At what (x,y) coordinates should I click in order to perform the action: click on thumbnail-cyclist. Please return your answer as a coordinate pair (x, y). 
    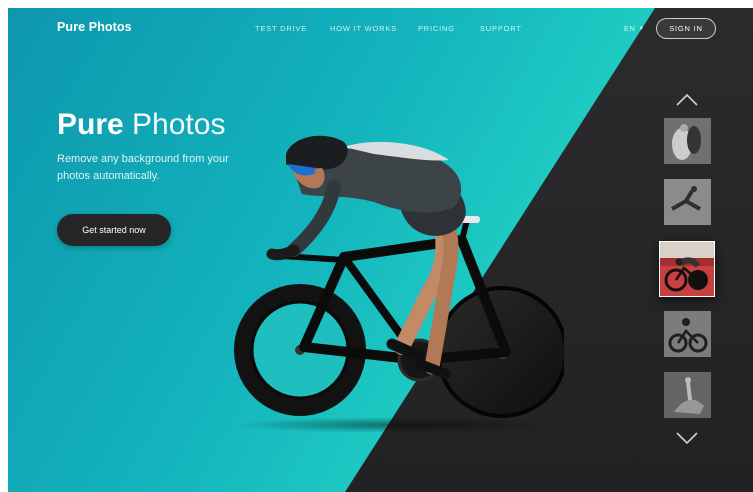
    Looking at the image, I should click on (687, 269).